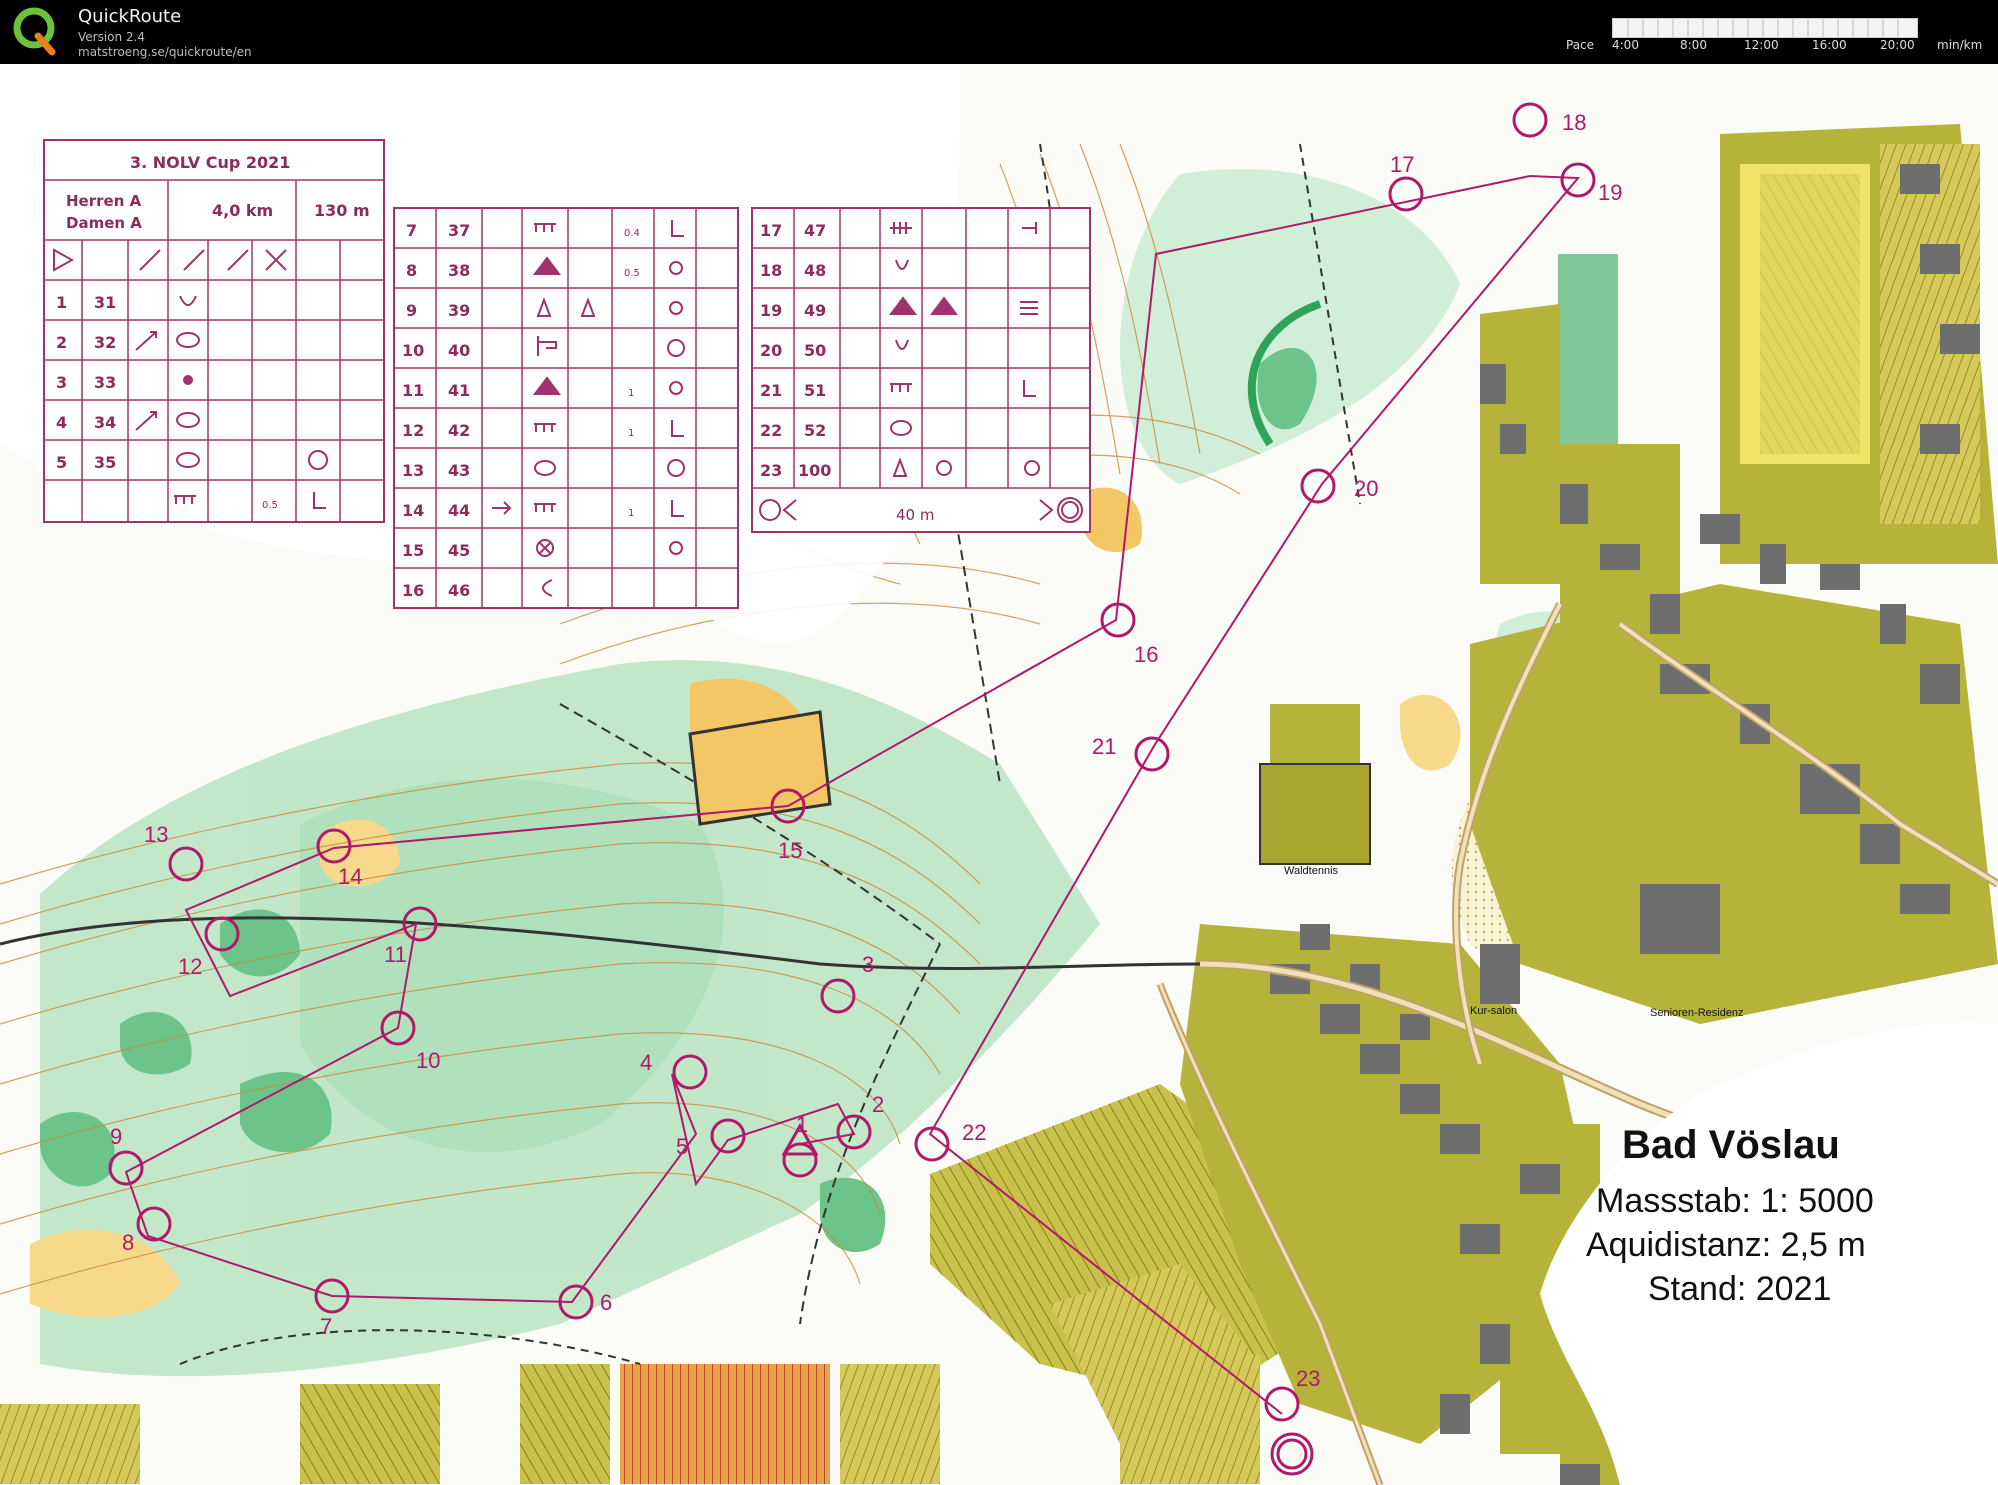 This screenshot has height=1485, width=1998. What do you see at coordinates (413, 510) in the screenshot?
I see `svg-text: 14` at bounding box center [413, 510].